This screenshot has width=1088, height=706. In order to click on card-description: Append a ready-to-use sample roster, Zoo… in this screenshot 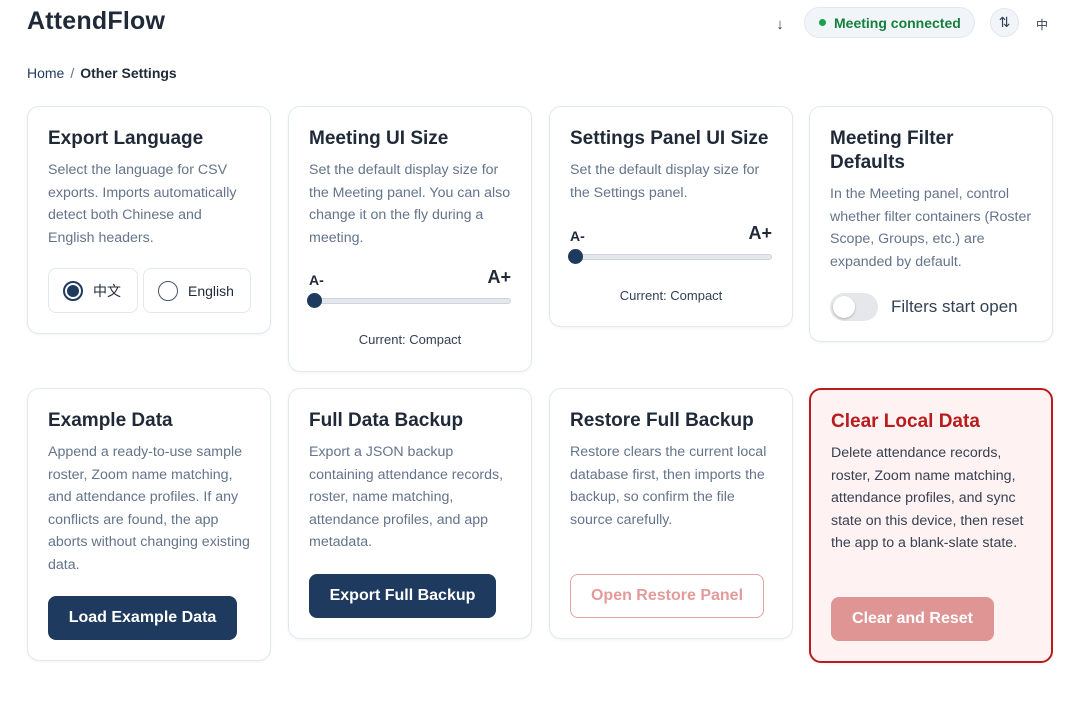, I will do `click(149, 508)`.